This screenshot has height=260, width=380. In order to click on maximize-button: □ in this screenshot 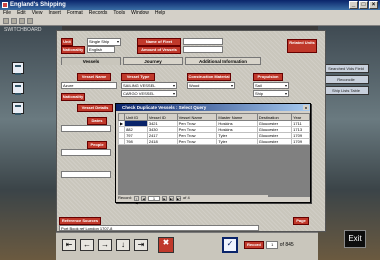, I will do `click(363, 5)`.